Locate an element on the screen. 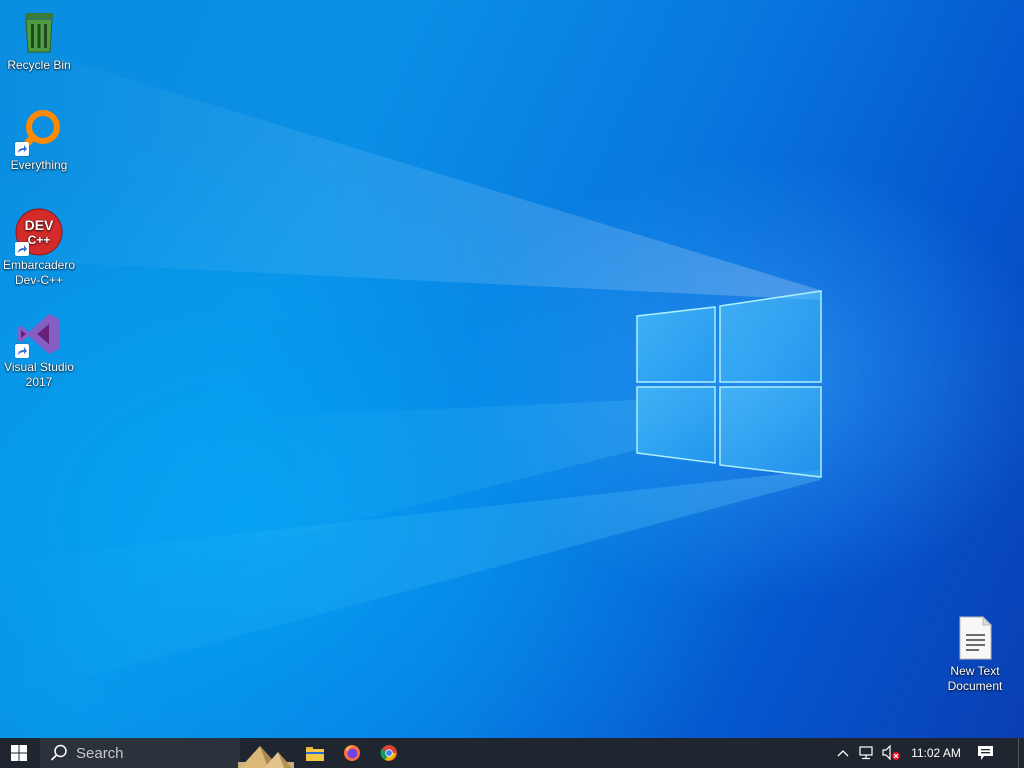 This screenshot has width=1024, height=768. taskbar-file-explorer is located at coordinates (315, 753).